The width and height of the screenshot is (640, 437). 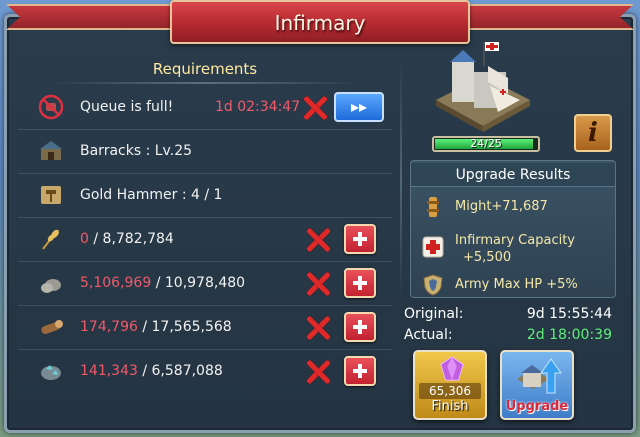 I want to click on upgrade-arrow-icon, so click(x=539, y=376).